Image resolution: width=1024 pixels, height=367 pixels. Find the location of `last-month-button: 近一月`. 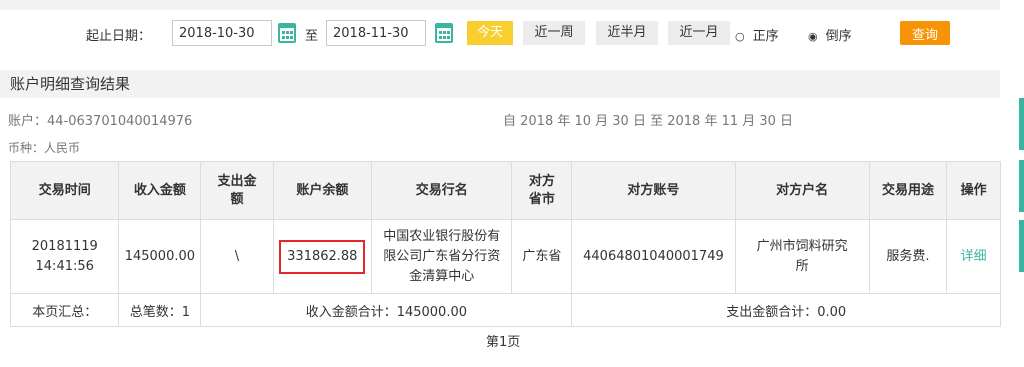

last-month-button: 近一月 is located at coordinates (699, 33).